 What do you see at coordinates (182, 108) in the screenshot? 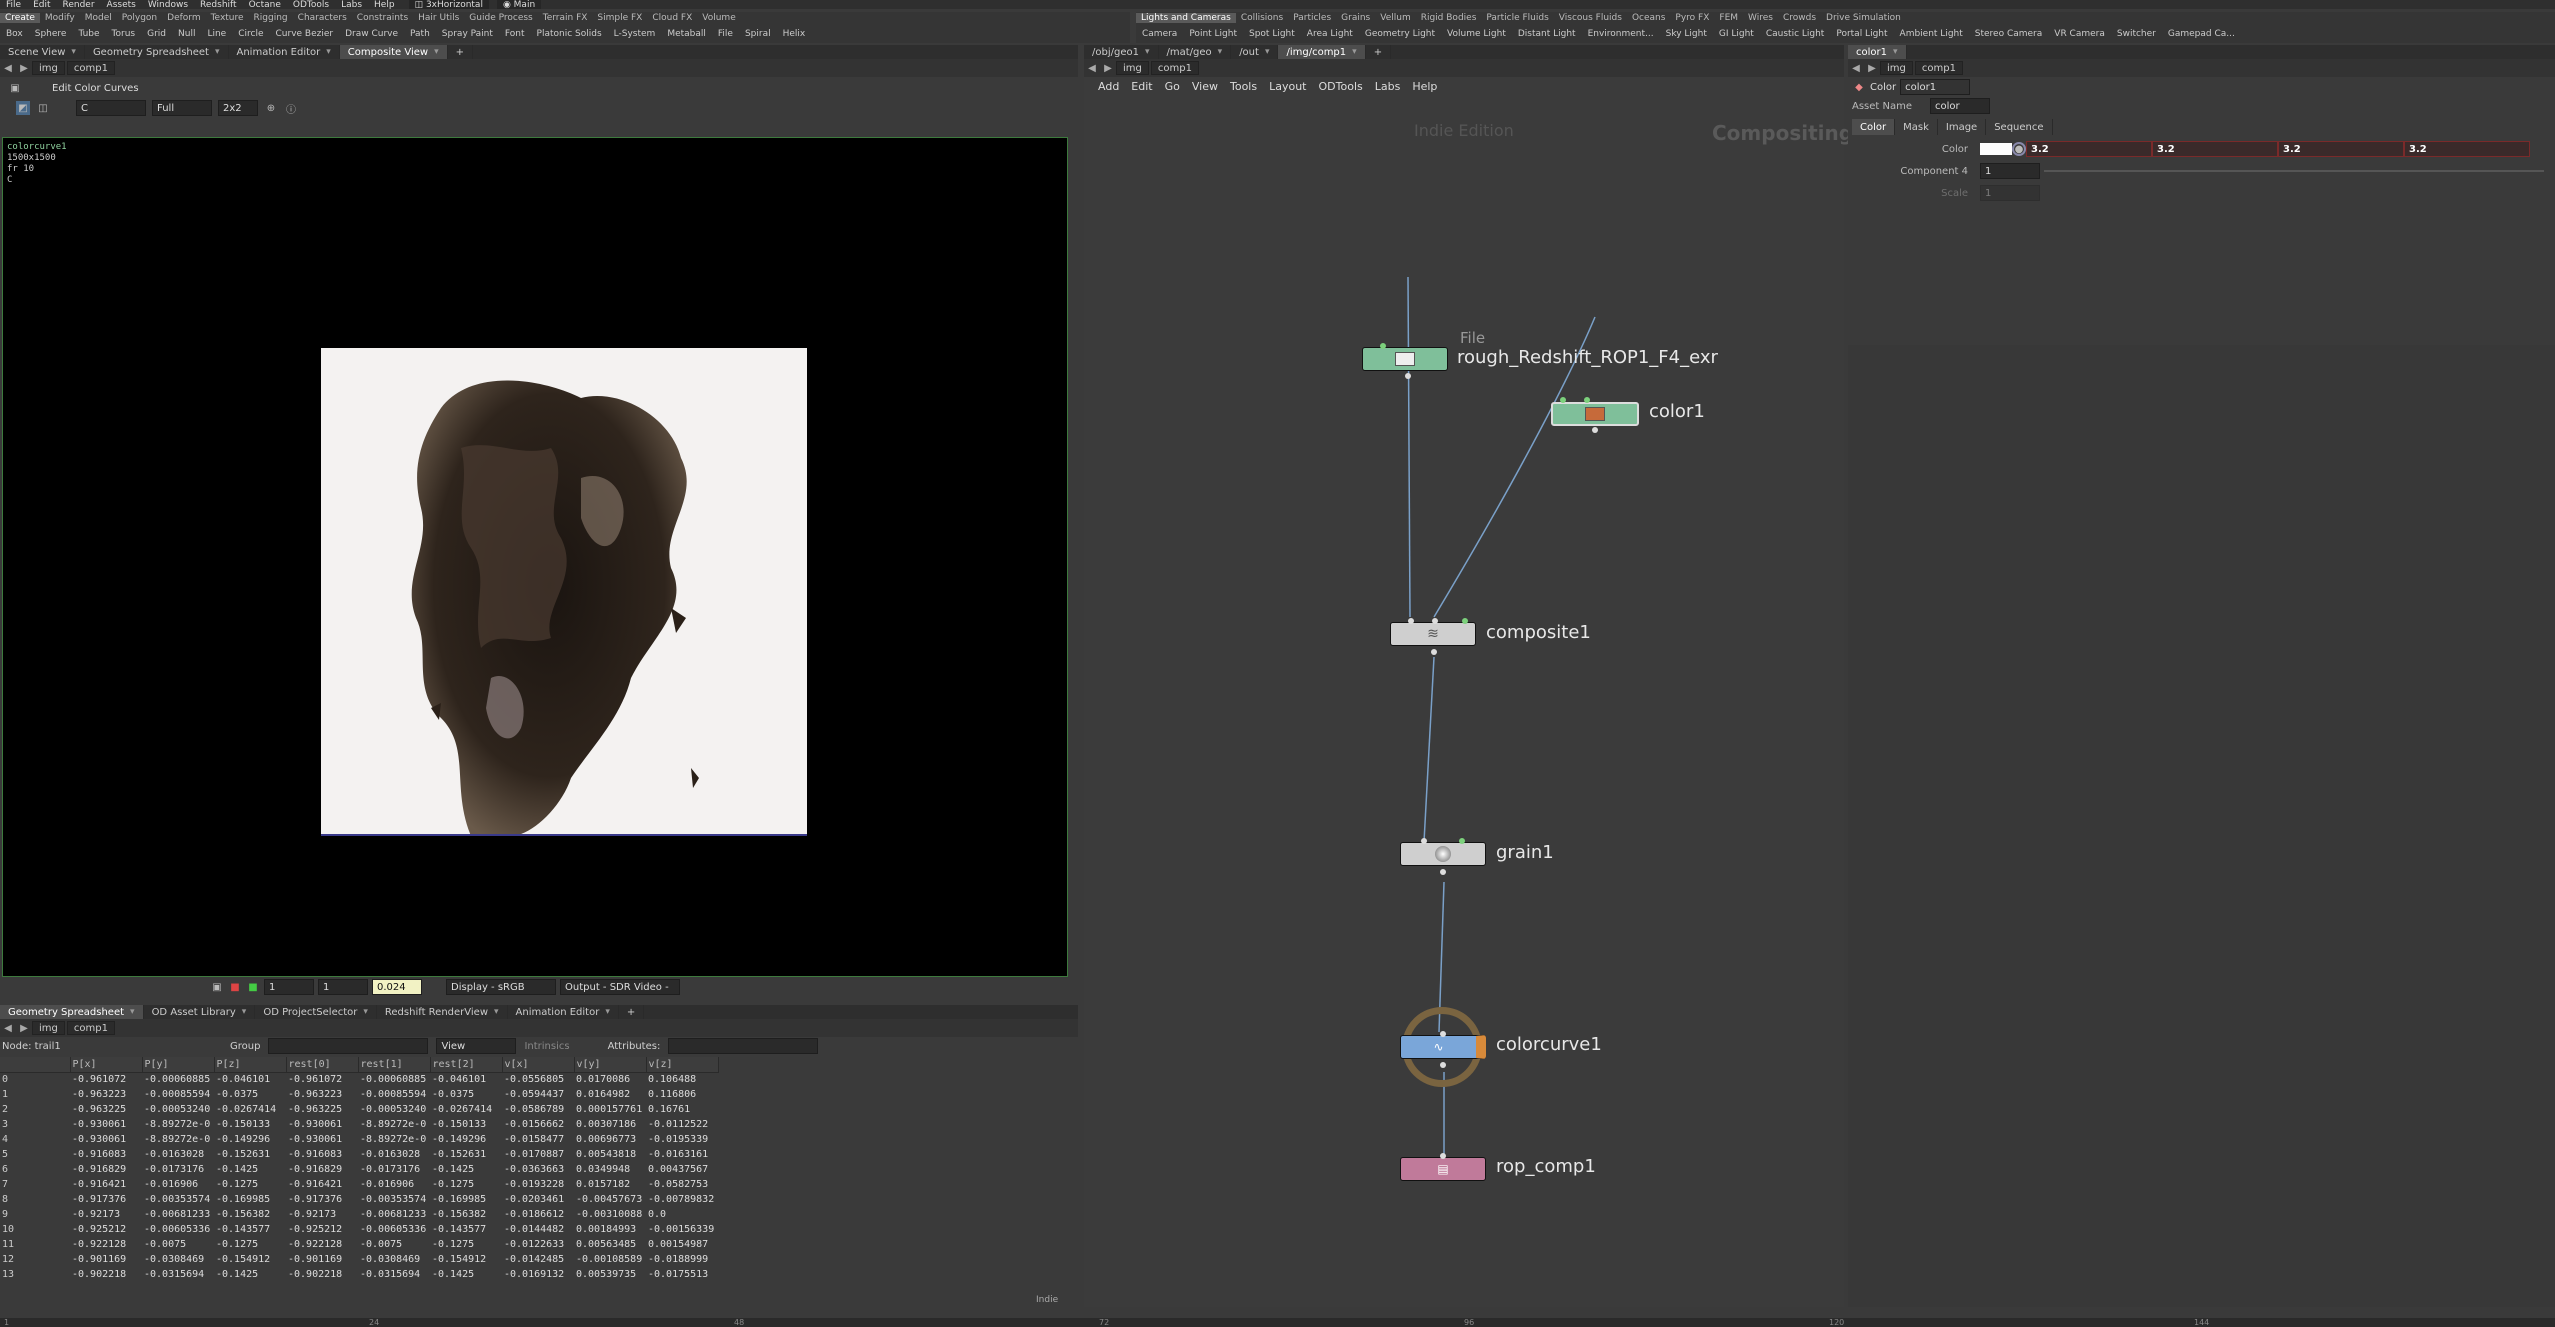
I see `res-select: Full` at bounding box center [182, 108].